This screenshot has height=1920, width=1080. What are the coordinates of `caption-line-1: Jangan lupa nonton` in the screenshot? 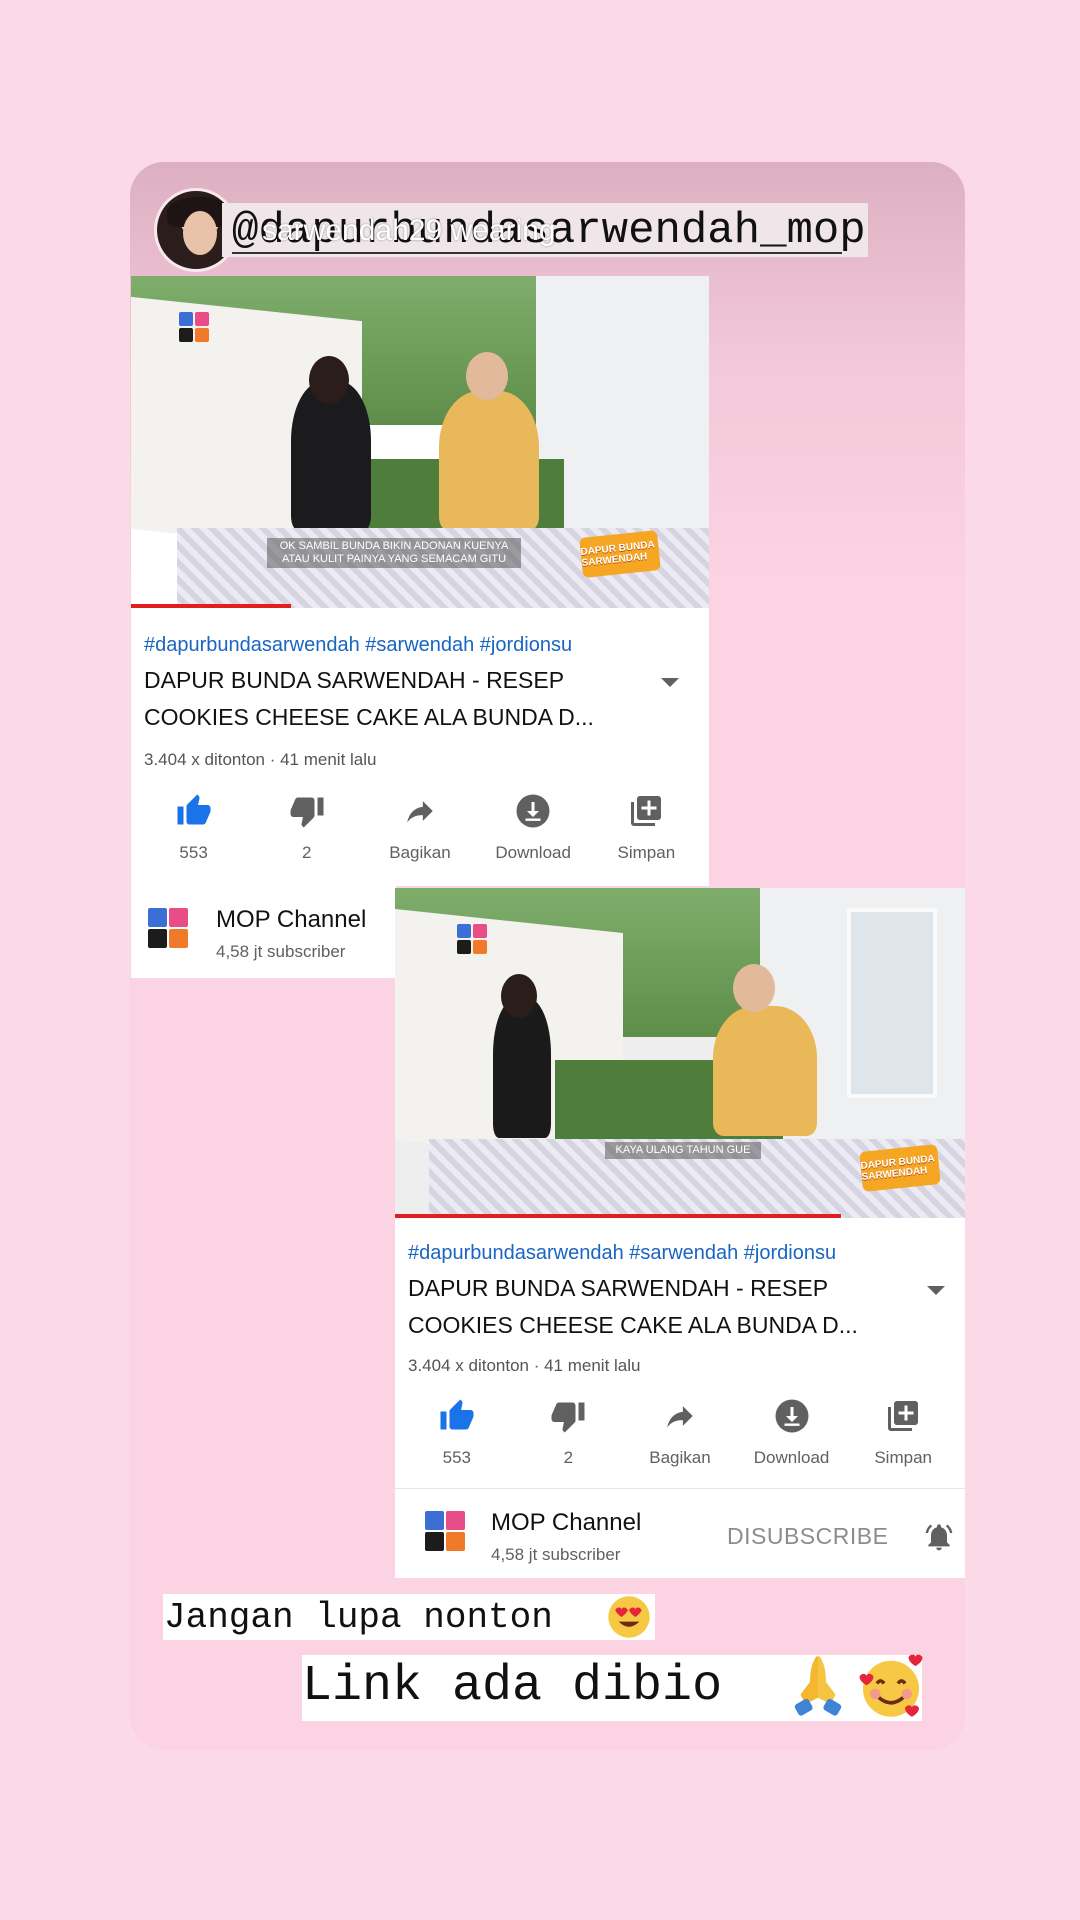 It's located at (358, 1617).